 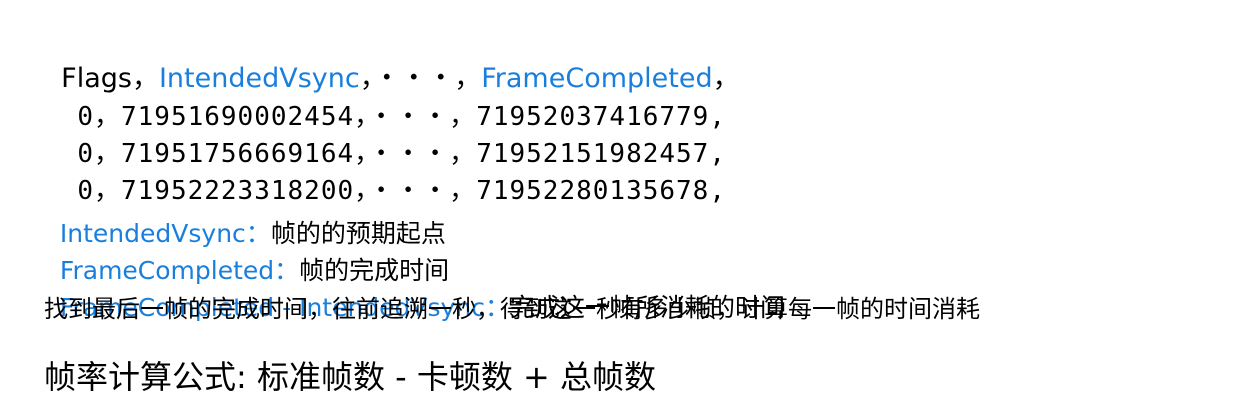 What do you see at coordinates (463, 191) in the screenshot?
I see `comma: ，` at bounding box center [463, 191].